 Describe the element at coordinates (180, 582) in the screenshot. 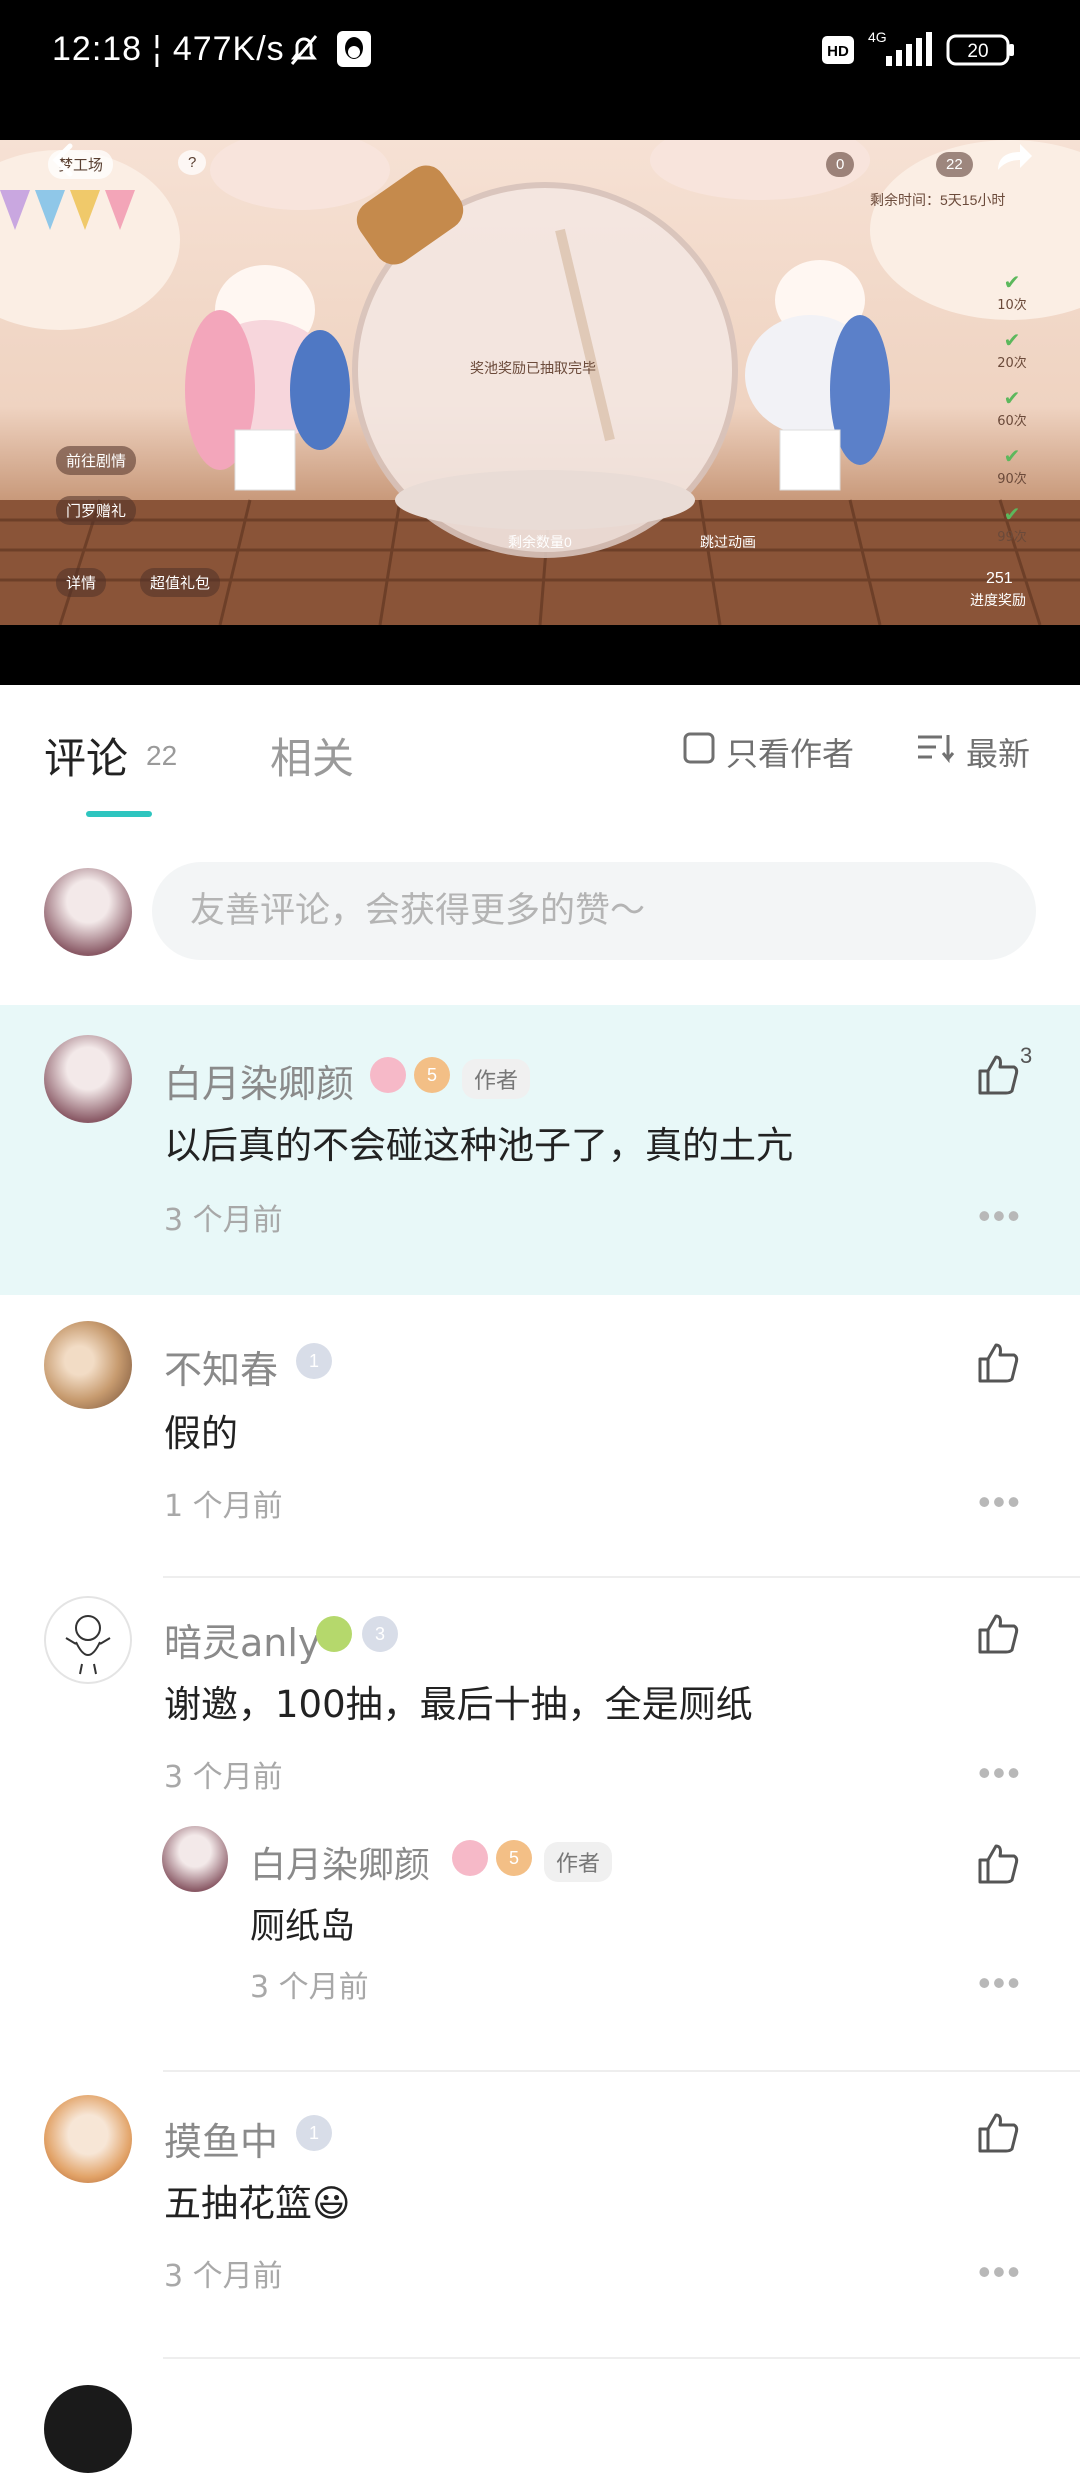

I see `pack-button: 超值礼包` at that location.